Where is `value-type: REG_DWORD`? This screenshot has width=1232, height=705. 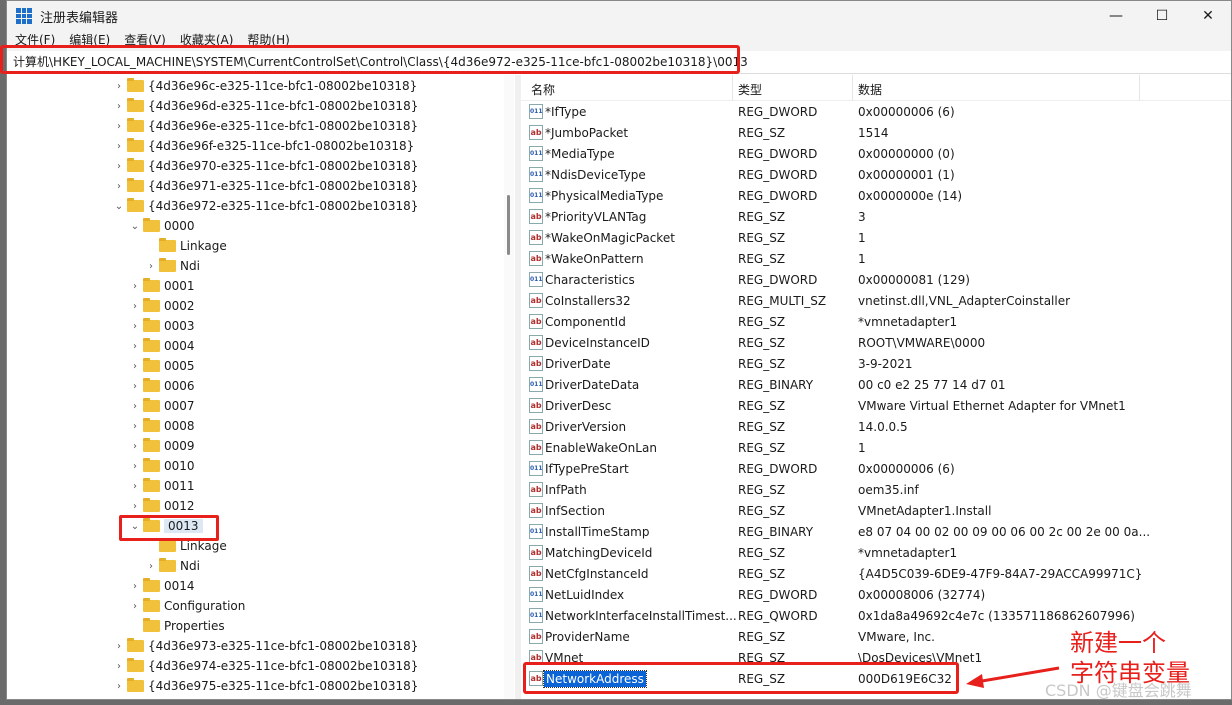 value-type: REG_DWORD is located at coordinates (778, 174).